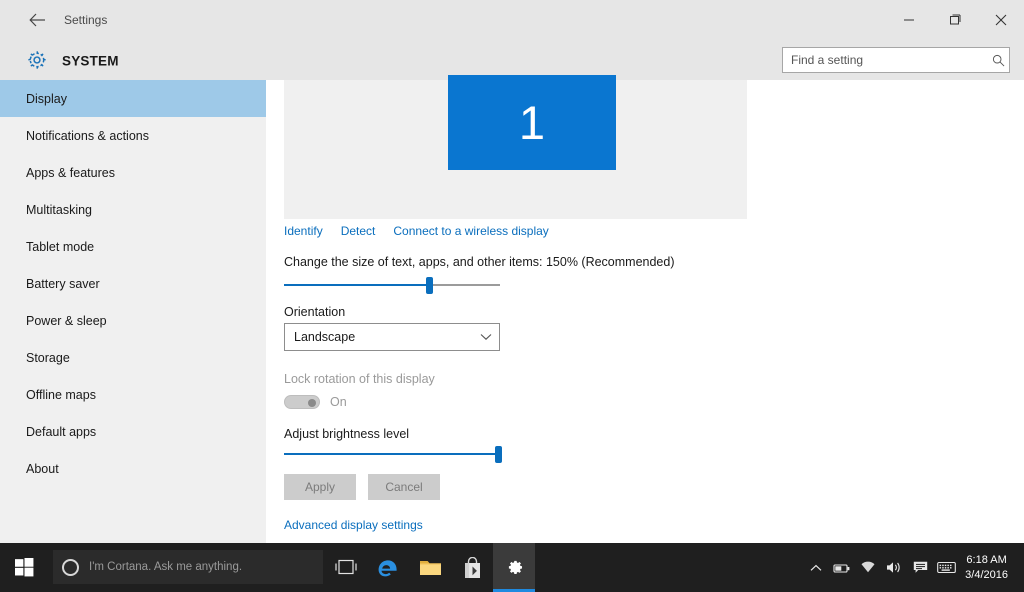 This screenshot has height=592, width=1024. Describe the element at coordinates (63, 283) in the screenshot. I see `sidebar-item-label: Battery saver` at that location.